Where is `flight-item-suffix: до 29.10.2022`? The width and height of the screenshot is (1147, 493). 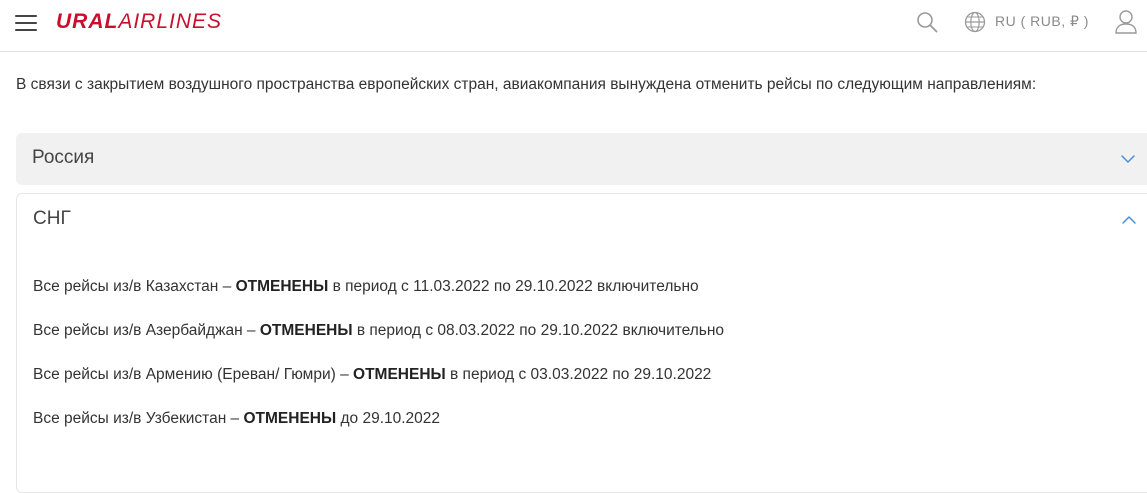
flight-item-suffix: до 29.10.2022 is located at coordinates (388, 418).